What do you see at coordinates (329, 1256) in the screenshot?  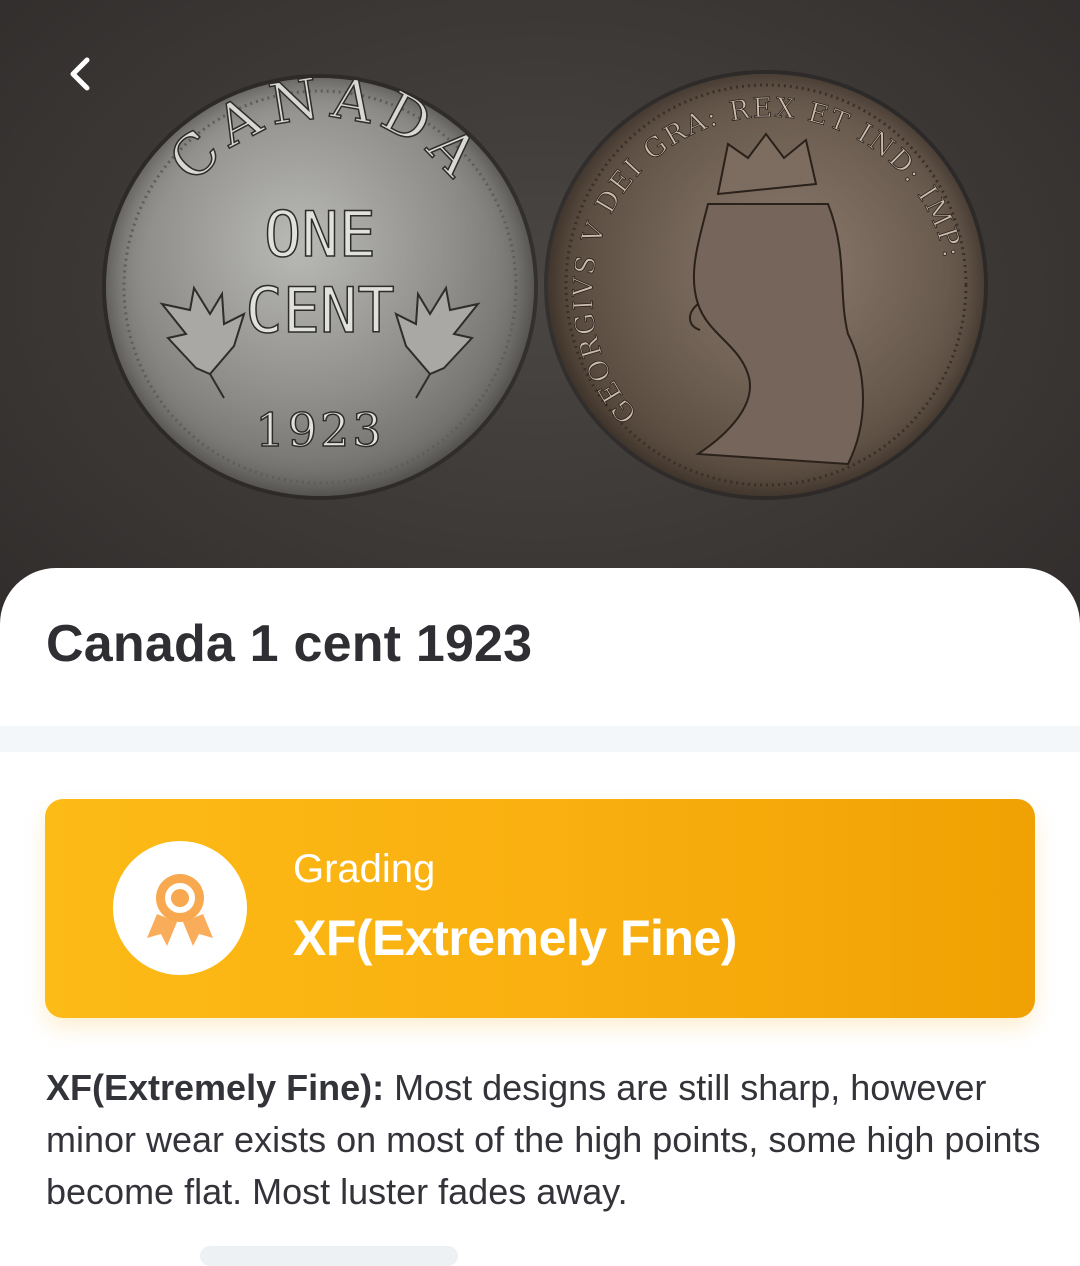 I see `bottom-button-partial` at bounding box center [329, 1256].